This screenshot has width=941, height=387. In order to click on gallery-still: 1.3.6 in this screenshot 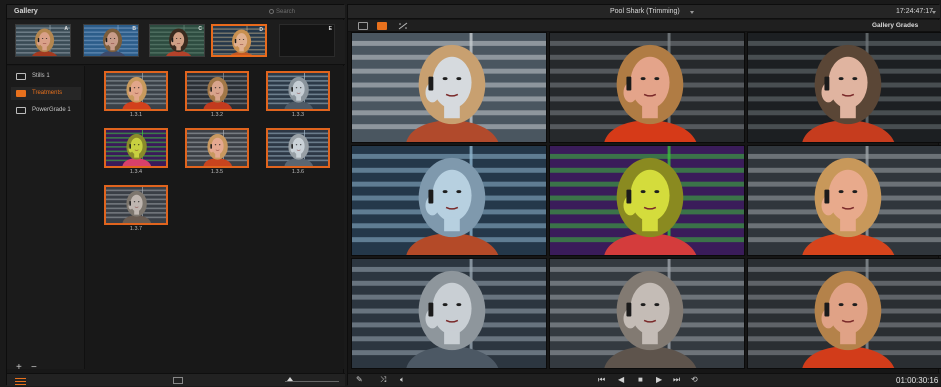, I will do `click(298, 152)`.